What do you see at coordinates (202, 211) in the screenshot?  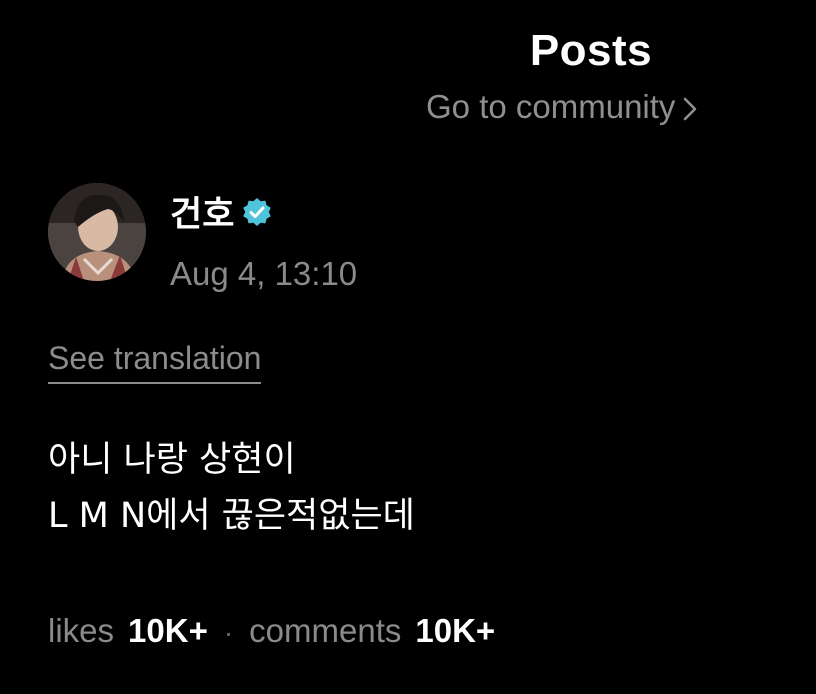 I see `author-name: 건호` at bounding box center [202, 211].